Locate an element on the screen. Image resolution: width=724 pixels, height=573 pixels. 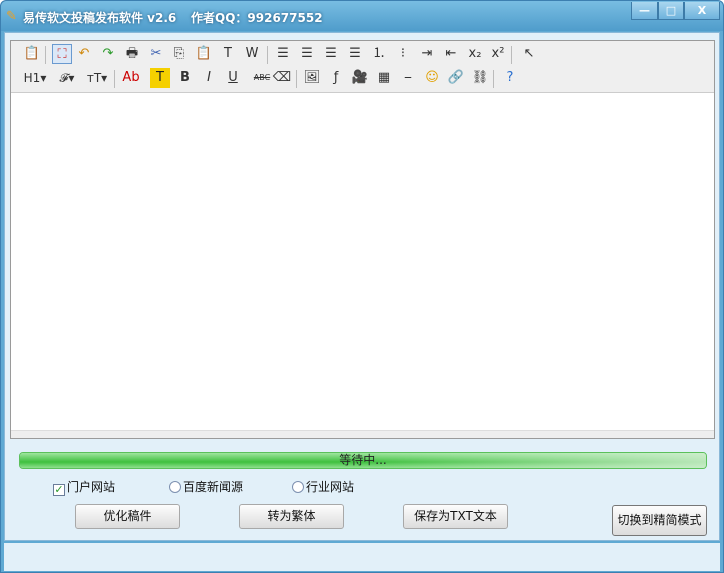
align-right-icon: ☰ is located at coordinates (331, 54).